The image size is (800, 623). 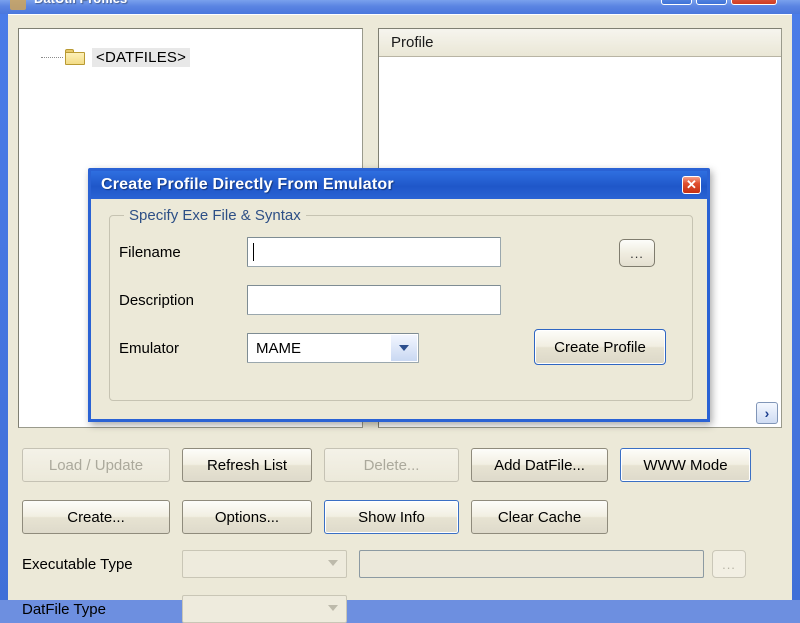 What do you see at coordinates (400, 7) in the screenshot?
I see `window-titlebar: DatUtil Profiles` at bounding box center [400, 7].